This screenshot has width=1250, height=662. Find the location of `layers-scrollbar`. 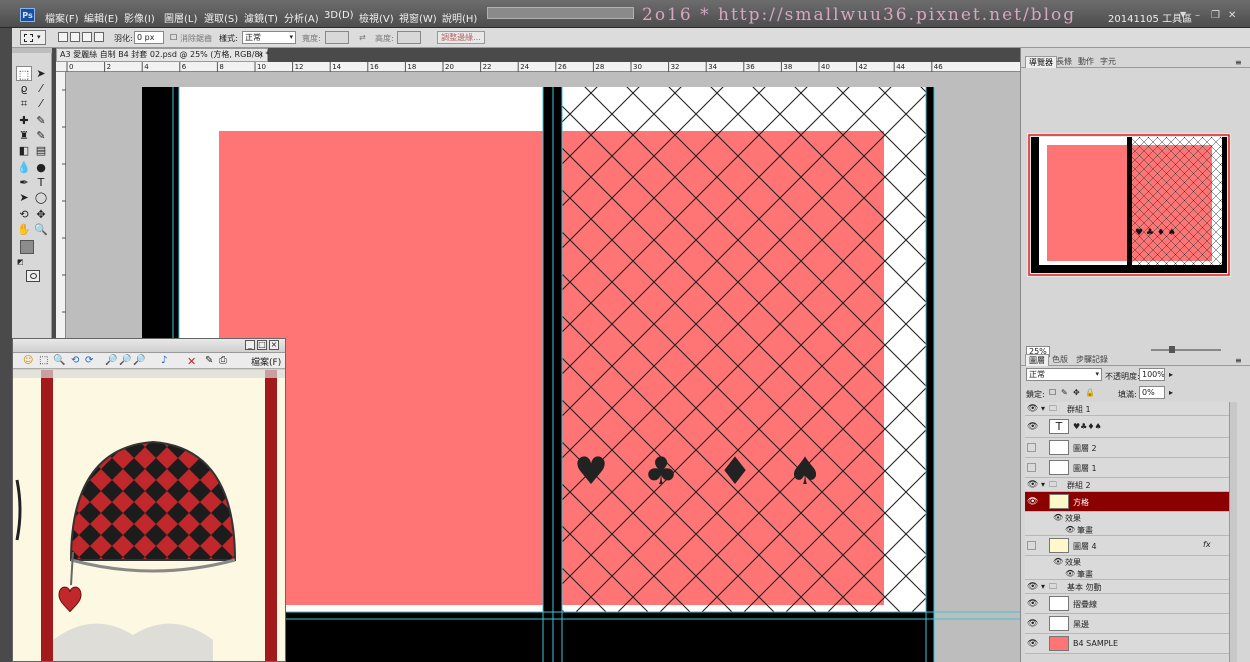

layers-scrollbar is located at coordinates (1233, 532).